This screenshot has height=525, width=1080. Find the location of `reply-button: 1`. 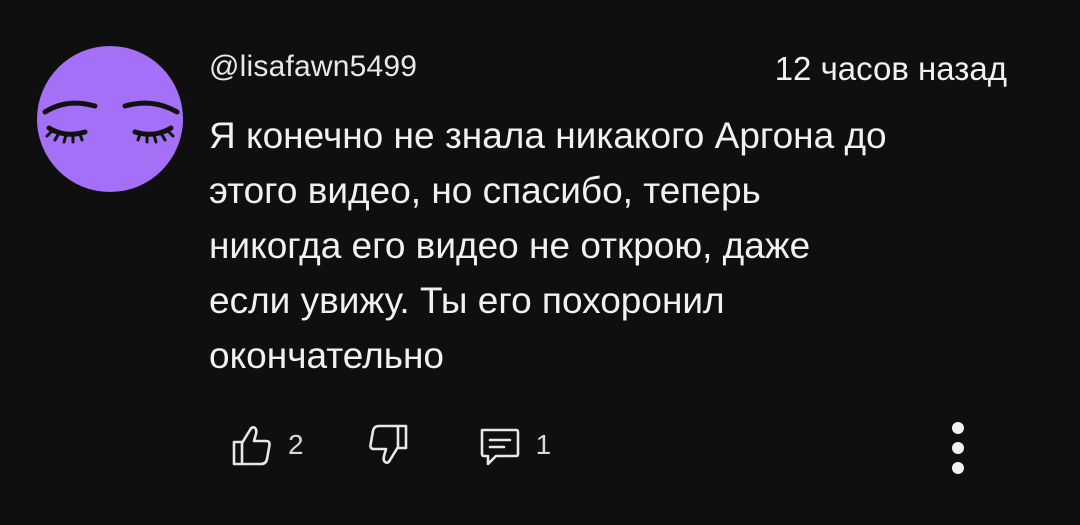

reply-button: 1 is located at coordinates (514, 445).